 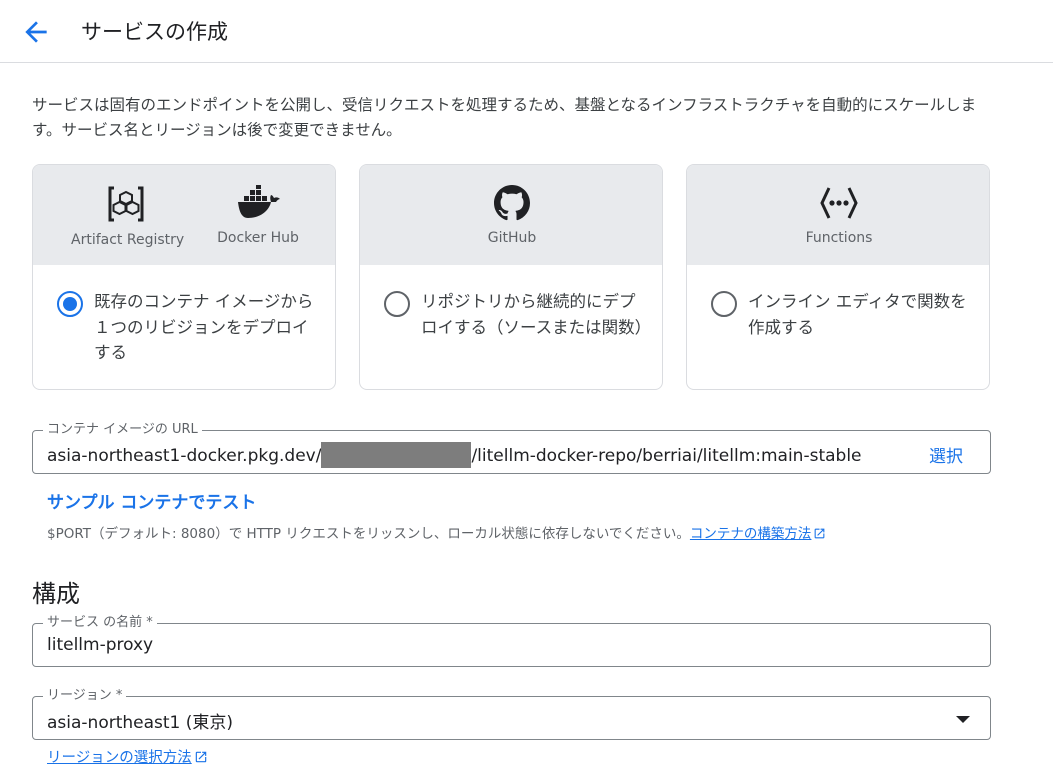 What do you see at coordinates (122, 430) in the screenshot?
I see `field-label: コンテナ イメージの URL` at bounding box center [122, 430].